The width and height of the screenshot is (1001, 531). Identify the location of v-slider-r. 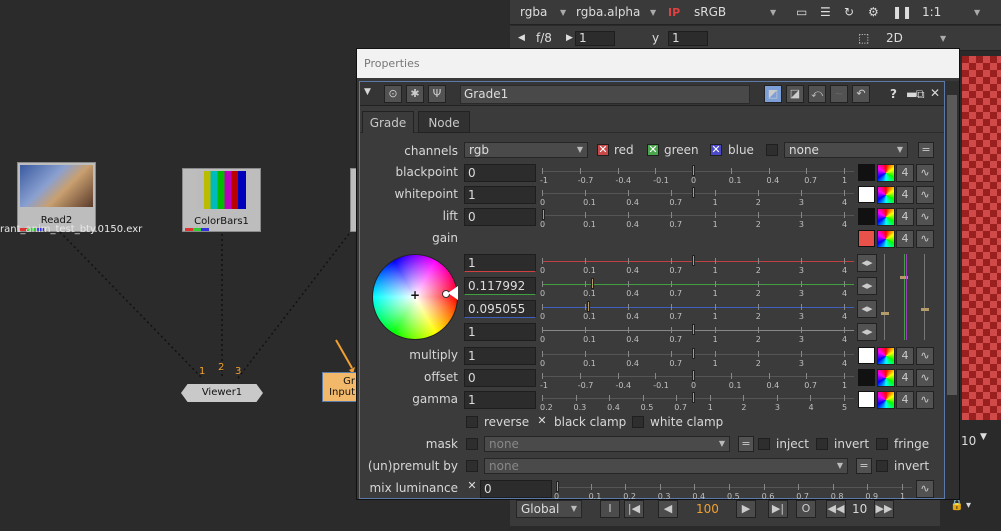
(884, 297).